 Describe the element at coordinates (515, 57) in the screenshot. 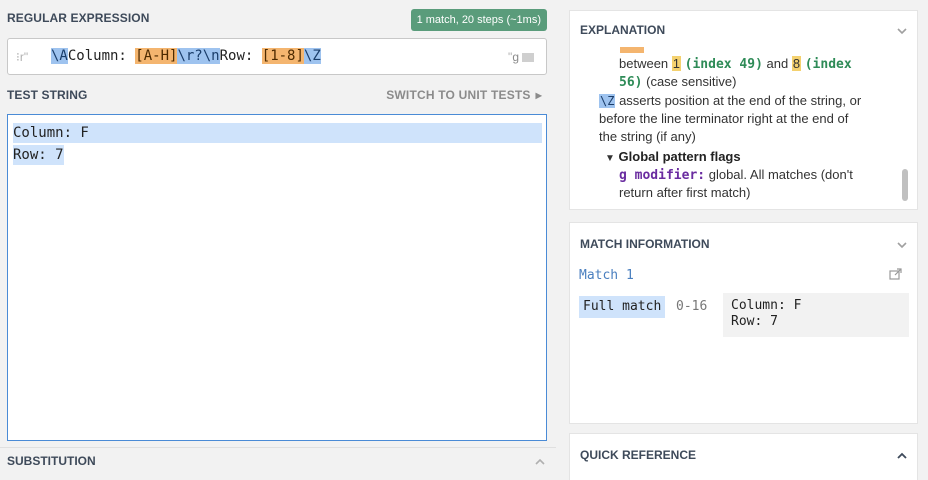

I see `regex-flag-g: g` at that location.